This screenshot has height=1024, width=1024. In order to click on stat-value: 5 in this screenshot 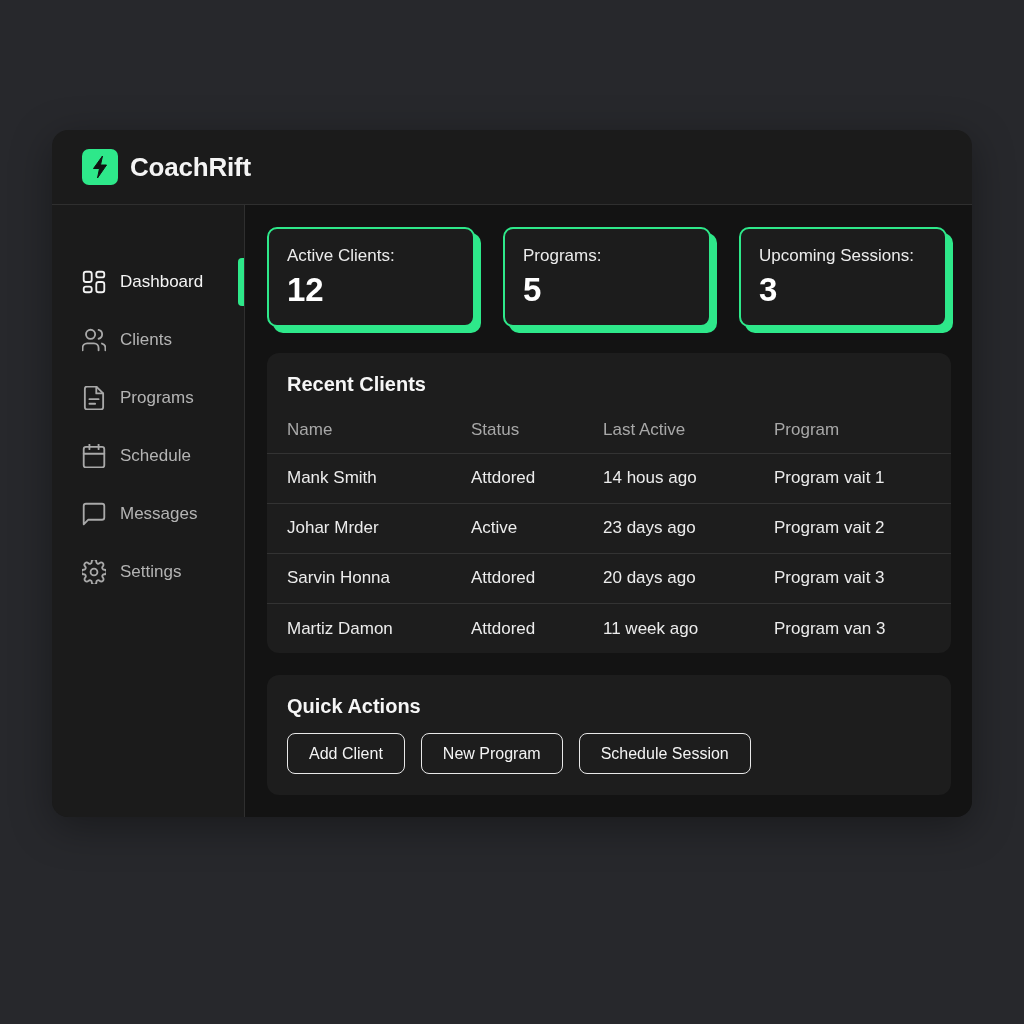, I will do `click(533, 290)`.